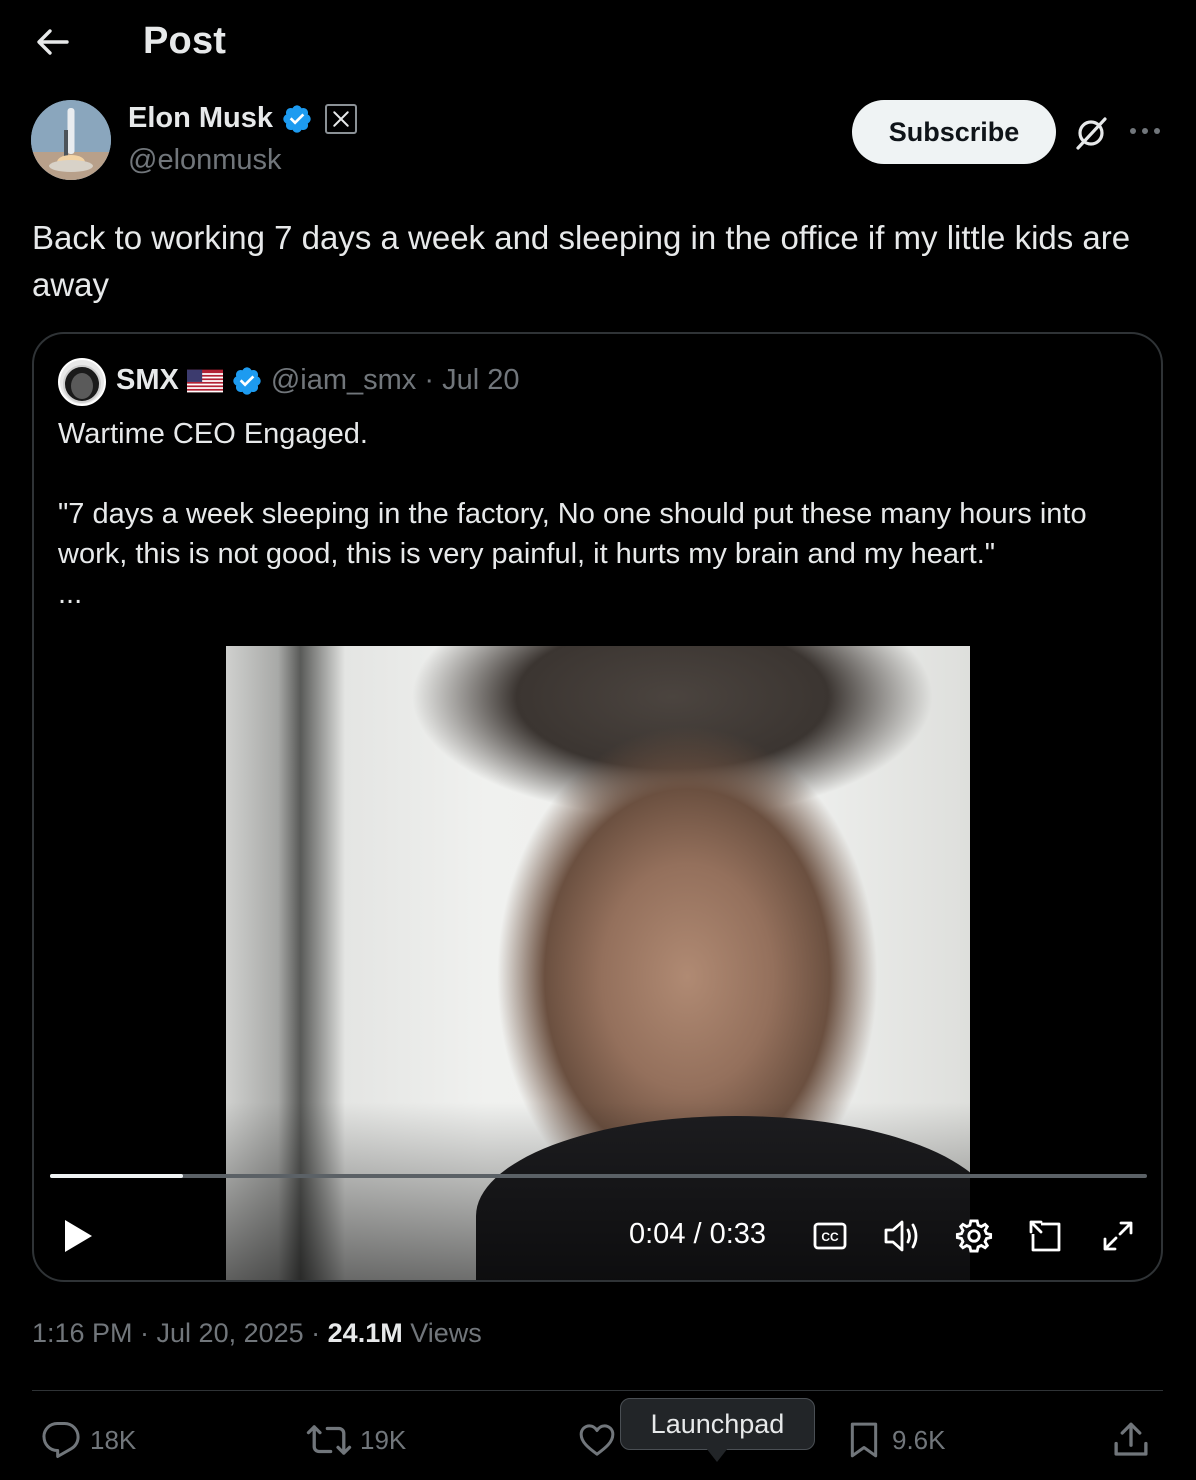 The height and width of the screenshot is (1480, 1196). I want to click on repost-count: 19K, so click(383, 1439).